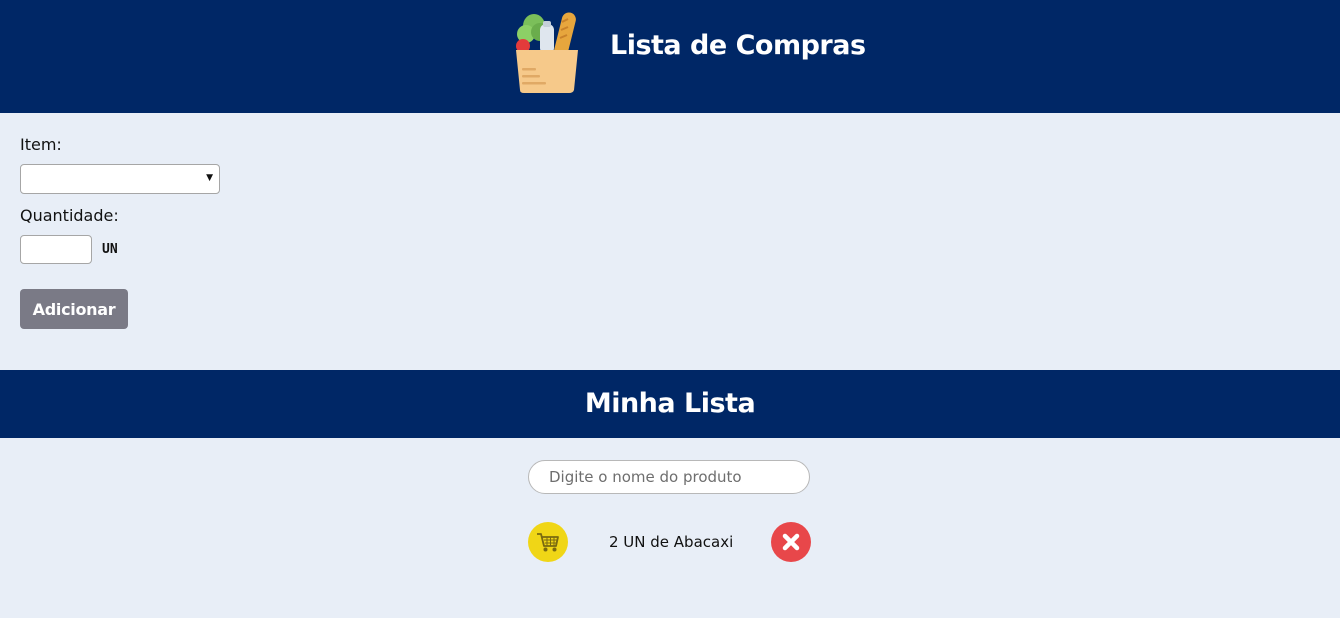  I want to click on list-title: Minha Lista, so click(670, 403).